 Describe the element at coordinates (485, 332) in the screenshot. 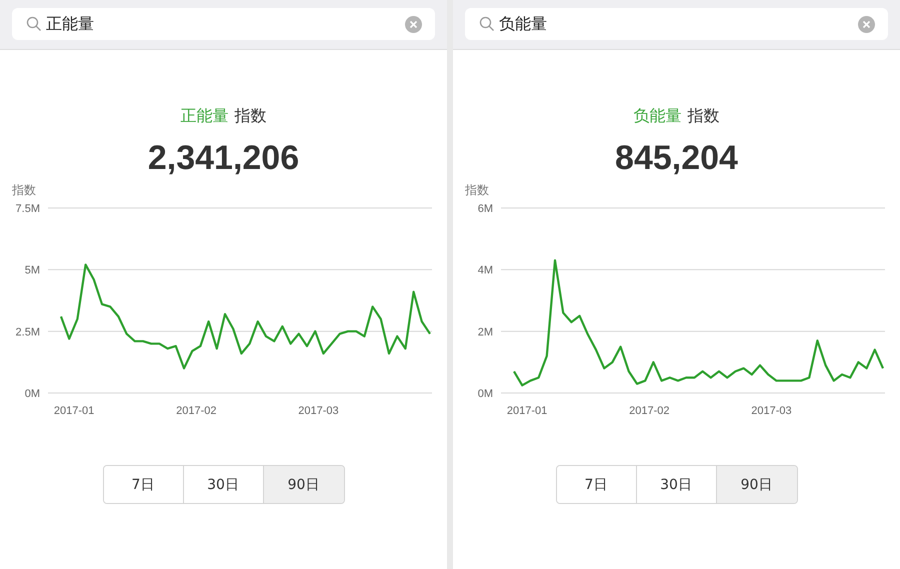

I see `axis-tick-label: 2M` at that location.